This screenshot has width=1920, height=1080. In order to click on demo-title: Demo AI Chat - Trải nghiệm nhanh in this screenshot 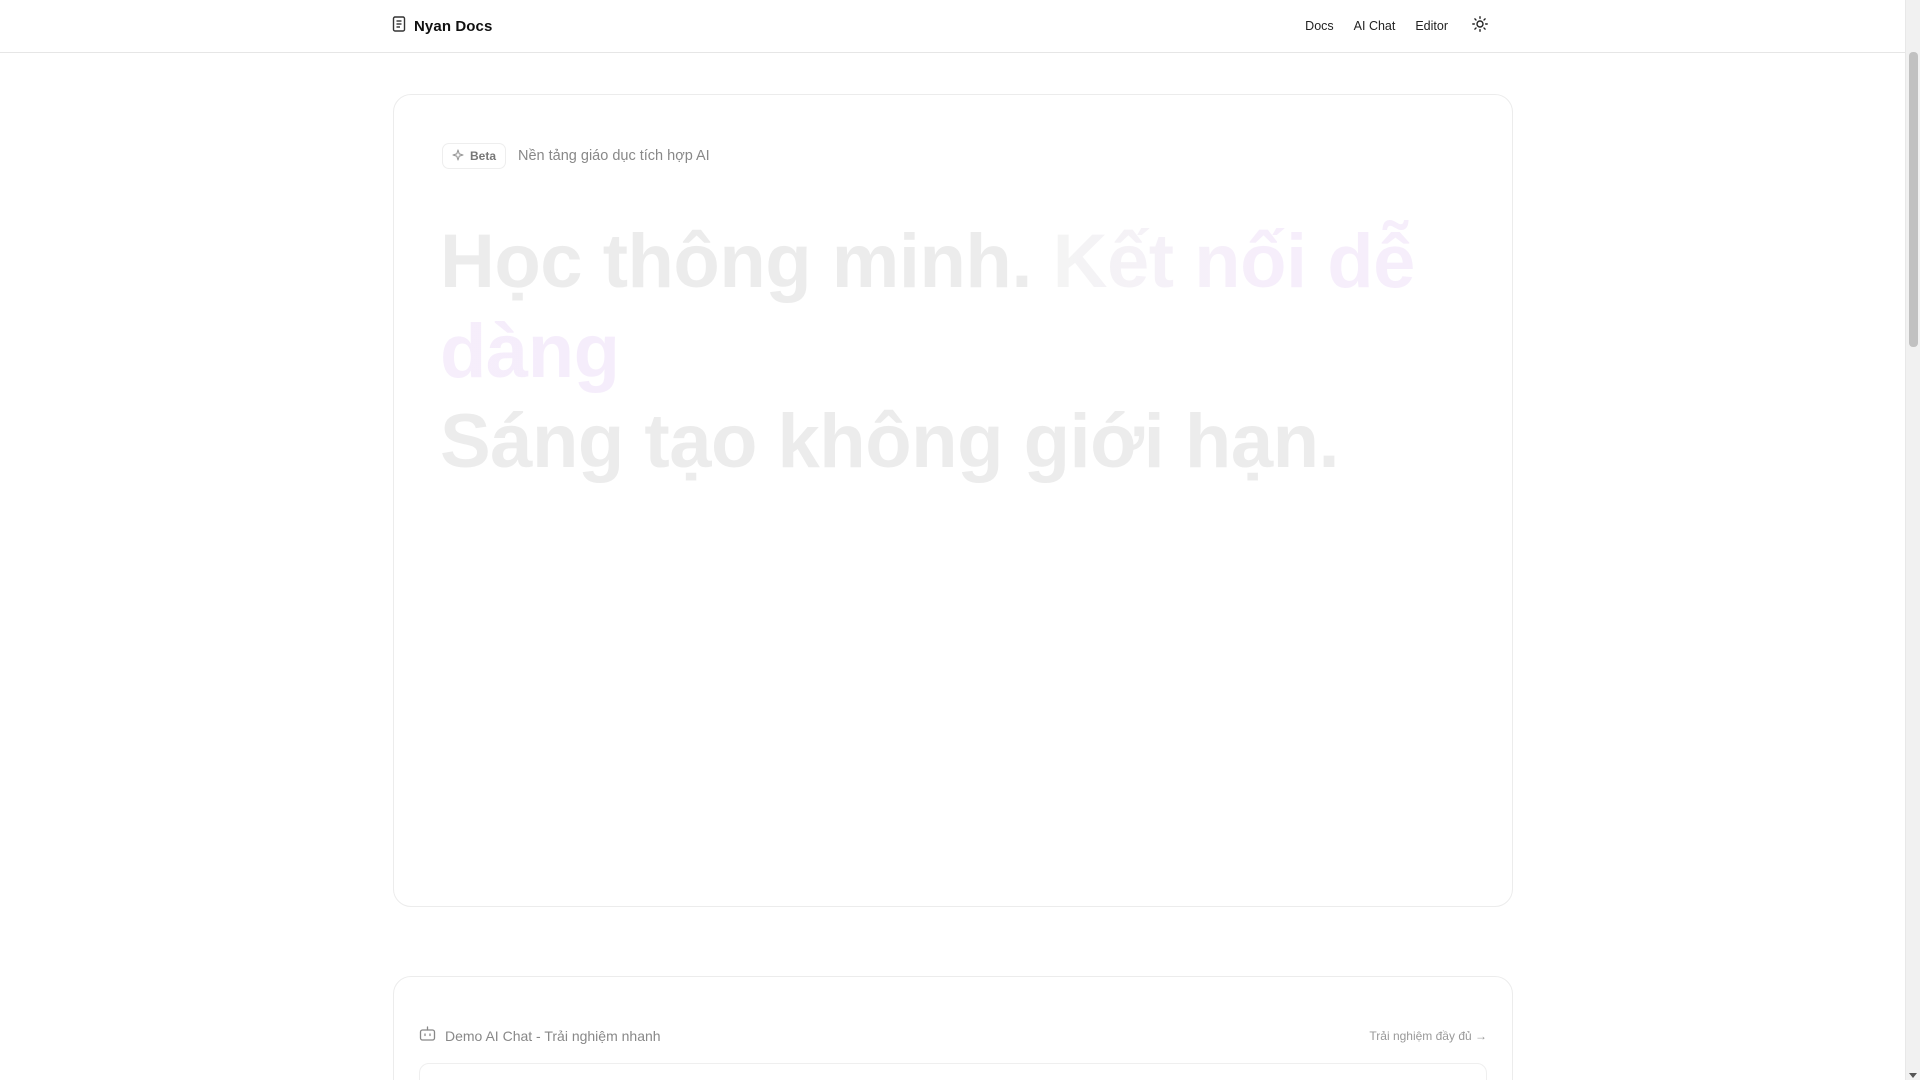, I will do `click(553, 1036)`.